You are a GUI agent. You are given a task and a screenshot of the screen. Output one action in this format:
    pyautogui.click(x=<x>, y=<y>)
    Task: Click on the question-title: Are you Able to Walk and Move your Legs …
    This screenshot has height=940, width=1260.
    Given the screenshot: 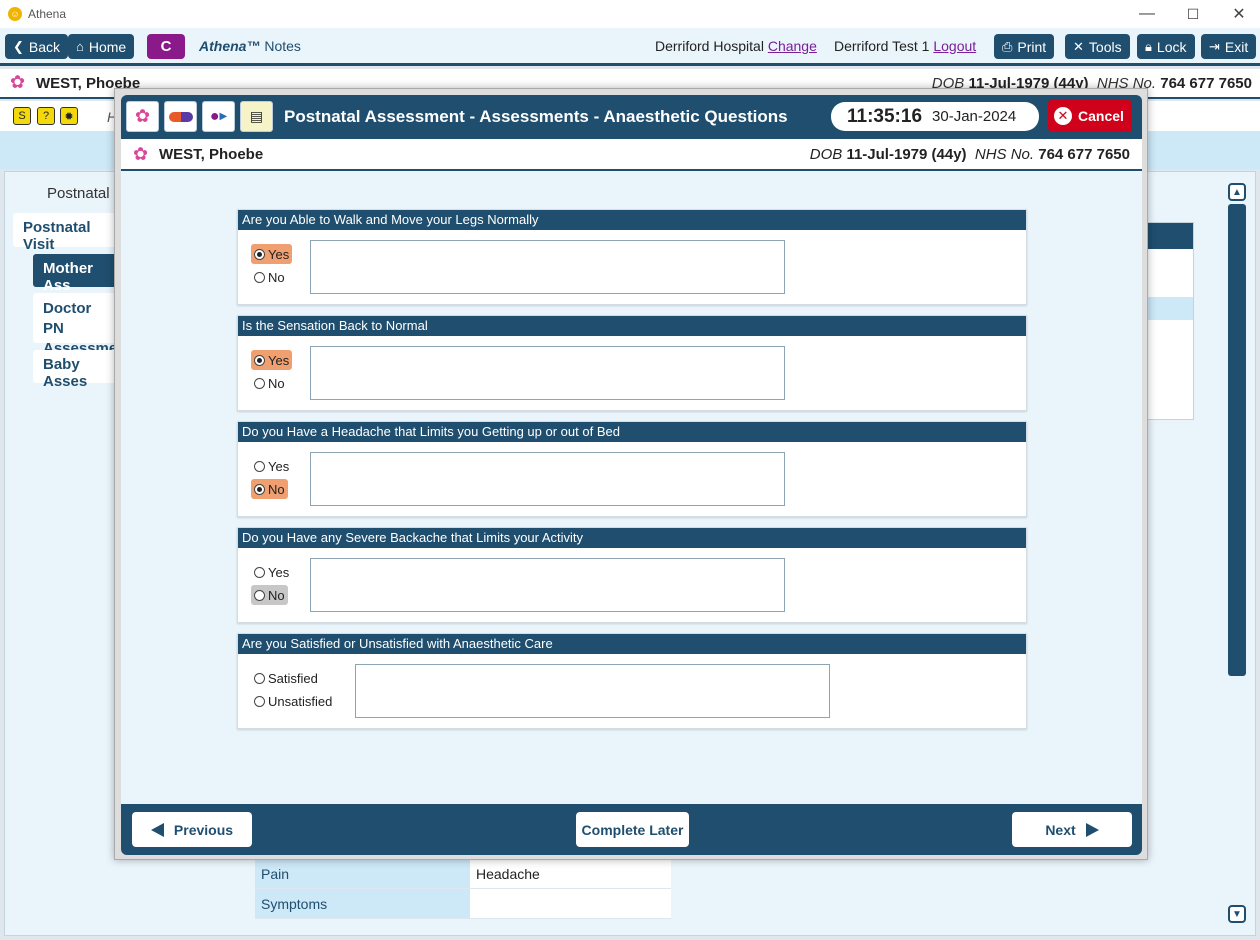 What is the action you would take?
    pyautogui.click(x=632, y=220)
    